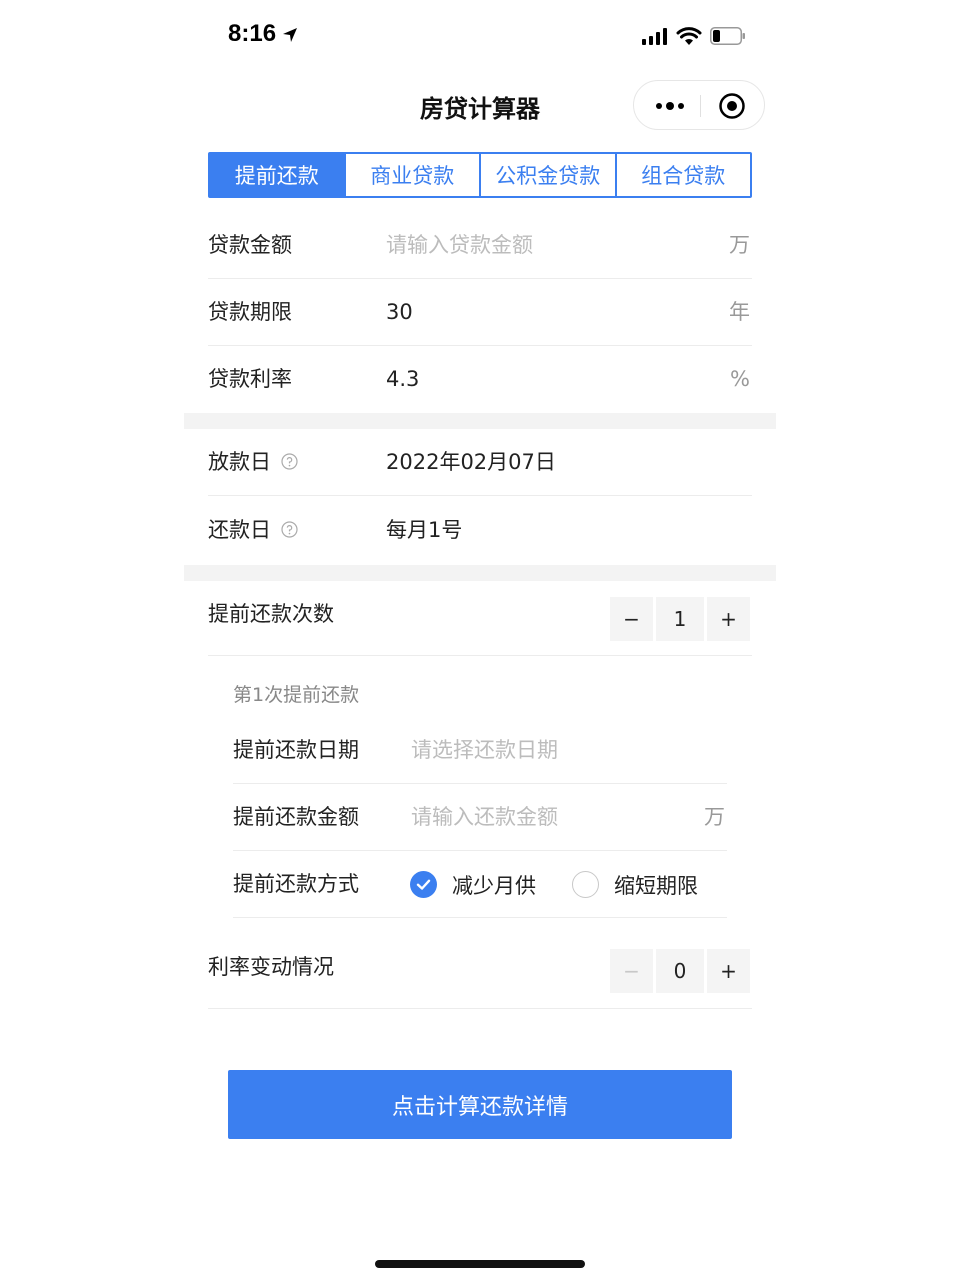 Image resolution: width=960 pixels, height=1280 pixels. I want to click on loan-amount-label: 贷款金额, so click(250, 245).